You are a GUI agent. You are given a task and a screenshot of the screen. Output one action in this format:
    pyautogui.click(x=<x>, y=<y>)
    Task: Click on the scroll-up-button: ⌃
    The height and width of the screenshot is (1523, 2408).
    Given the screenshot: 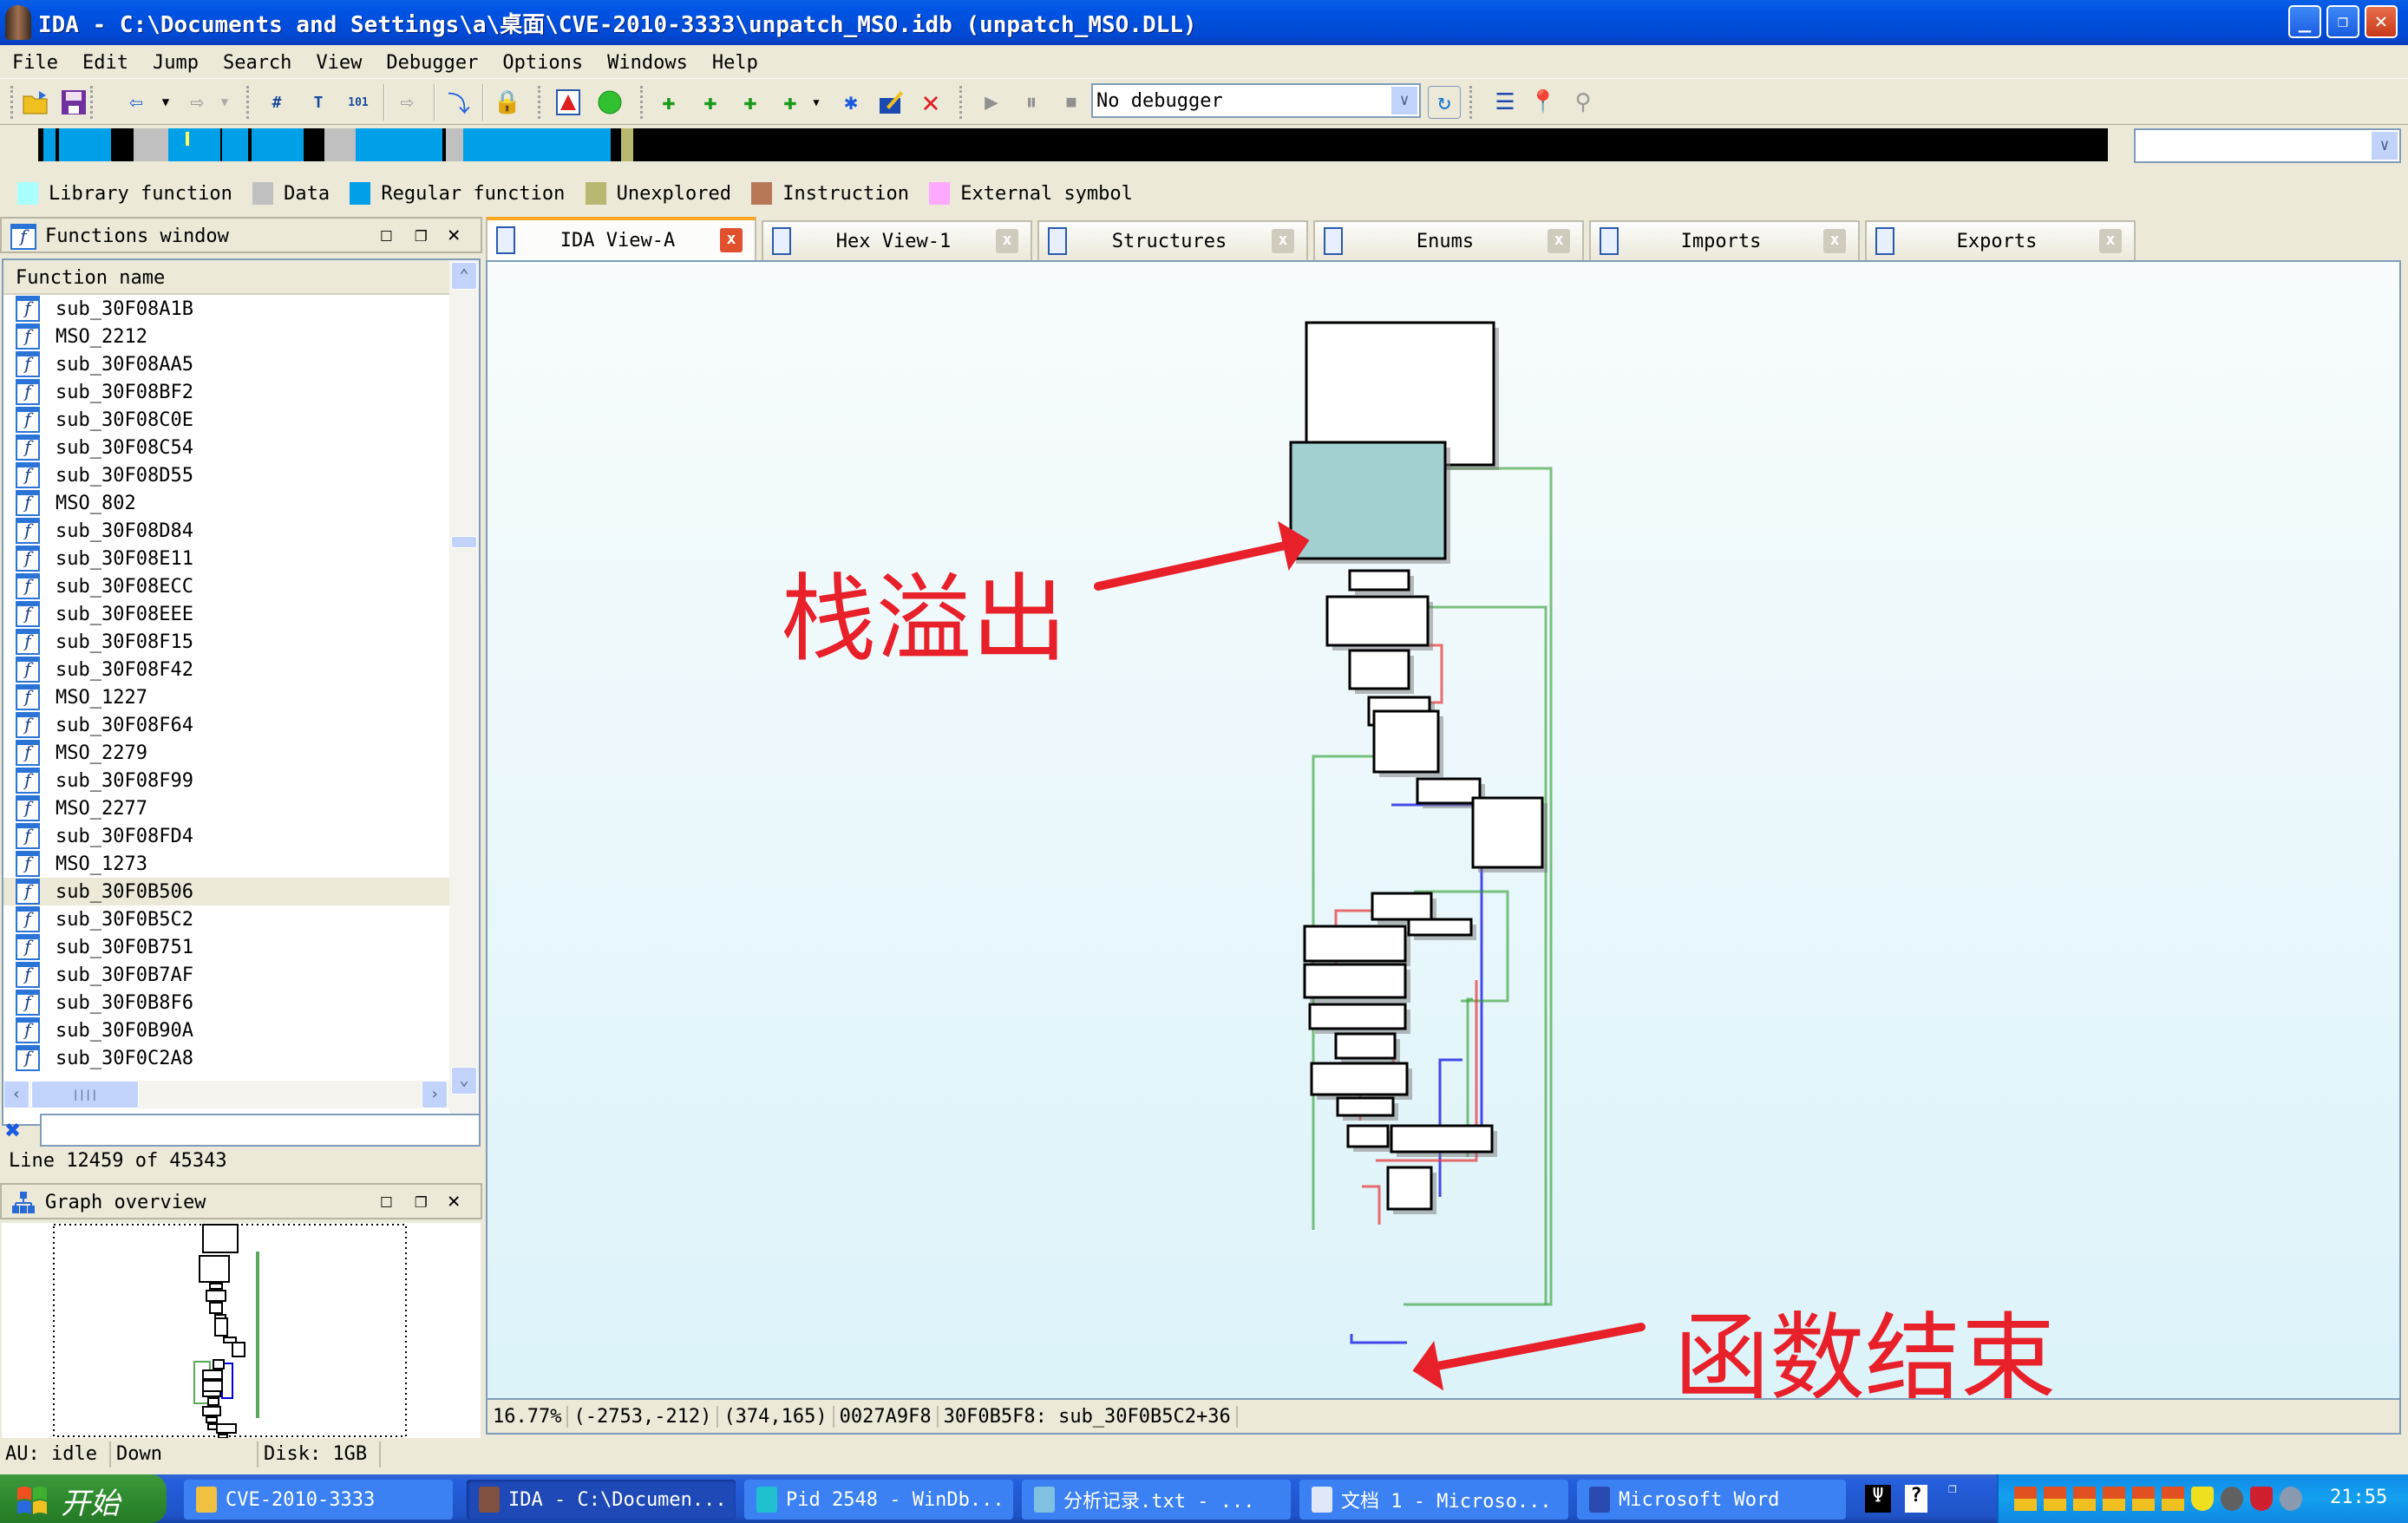 What is the action you would take?
    pyautogui.click(x=464, y=276)
    